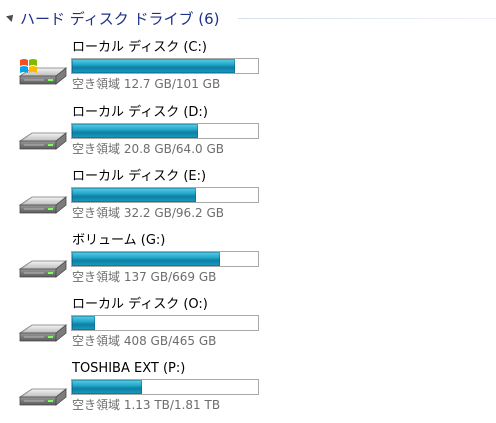 The width and height of the screenshot is (496, 423). I want to click on drive-name: ローカル ディスク (E:), so click(139, 176).